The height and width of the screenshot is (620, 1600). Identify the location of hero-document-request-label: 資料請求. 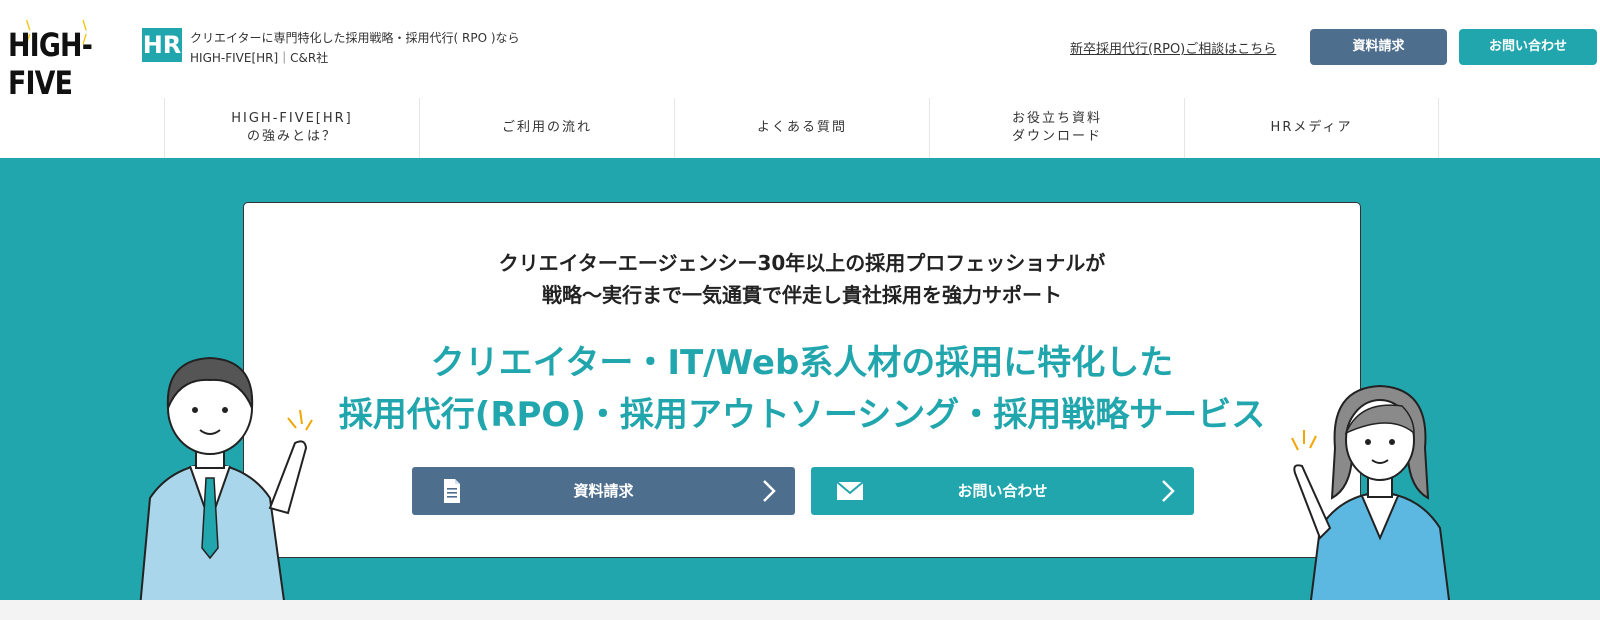
(603, 491).